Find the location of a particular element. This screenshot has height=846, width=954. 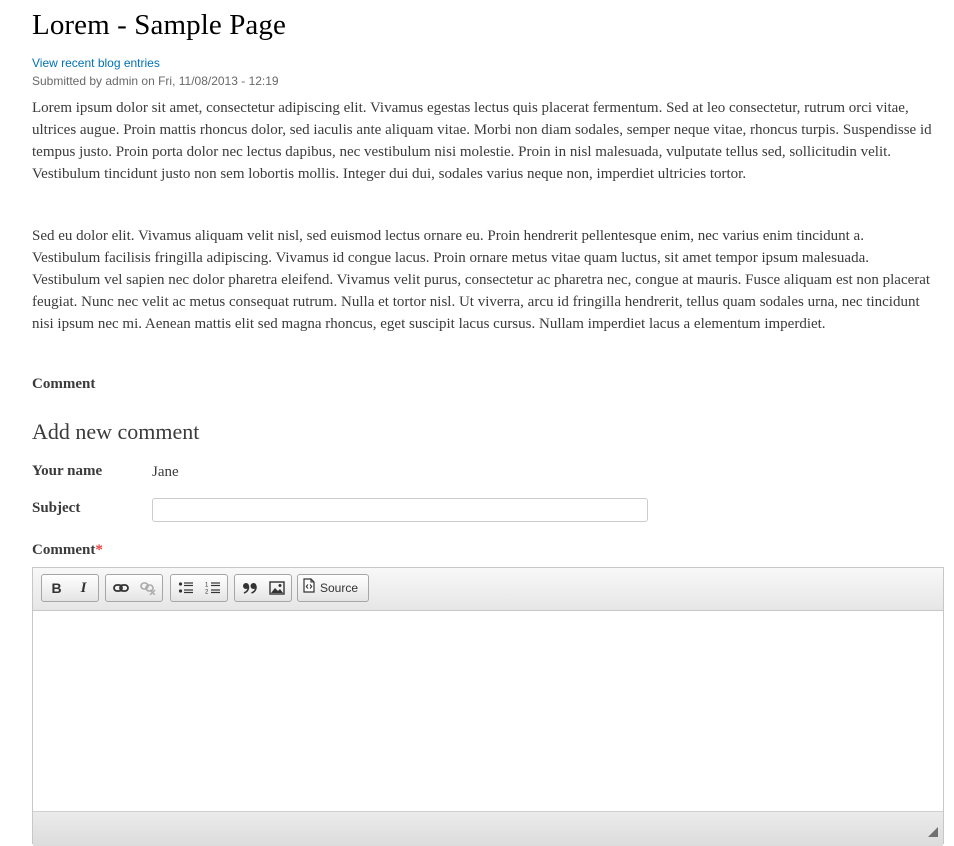

bulleted-list-icon is located at coordinates (186, 588).